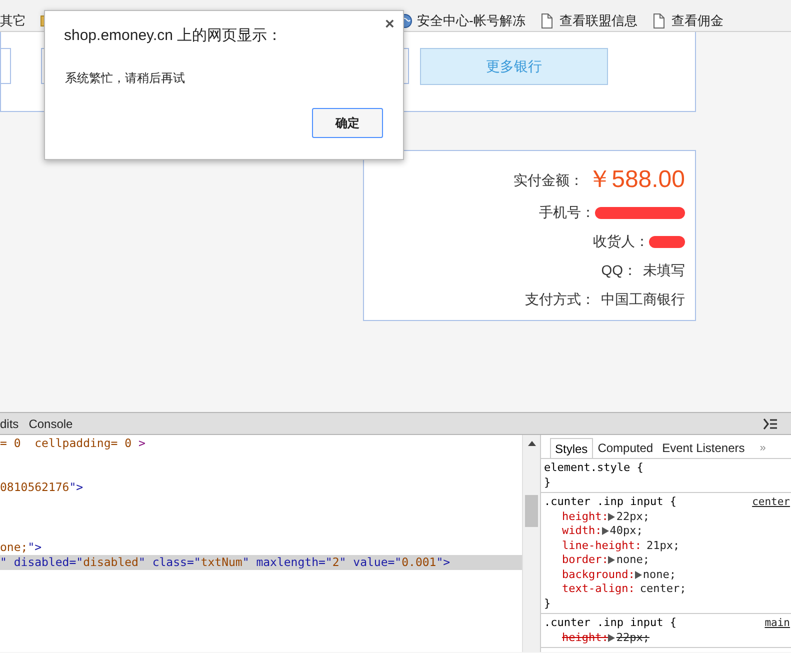  What do you see at coordinates (471, 20) in the screenshot?
I see `bookmark-label: 安全中心-帐号解冻` at bounding box center [471, 20].